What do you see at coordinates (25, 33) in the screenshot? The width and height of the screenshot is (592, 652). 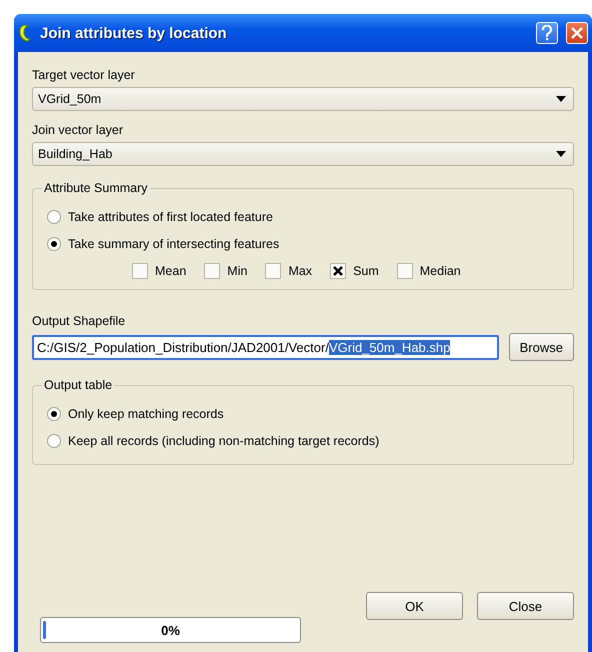 I see `app-logo-icon` at bounding box center [25, 33].